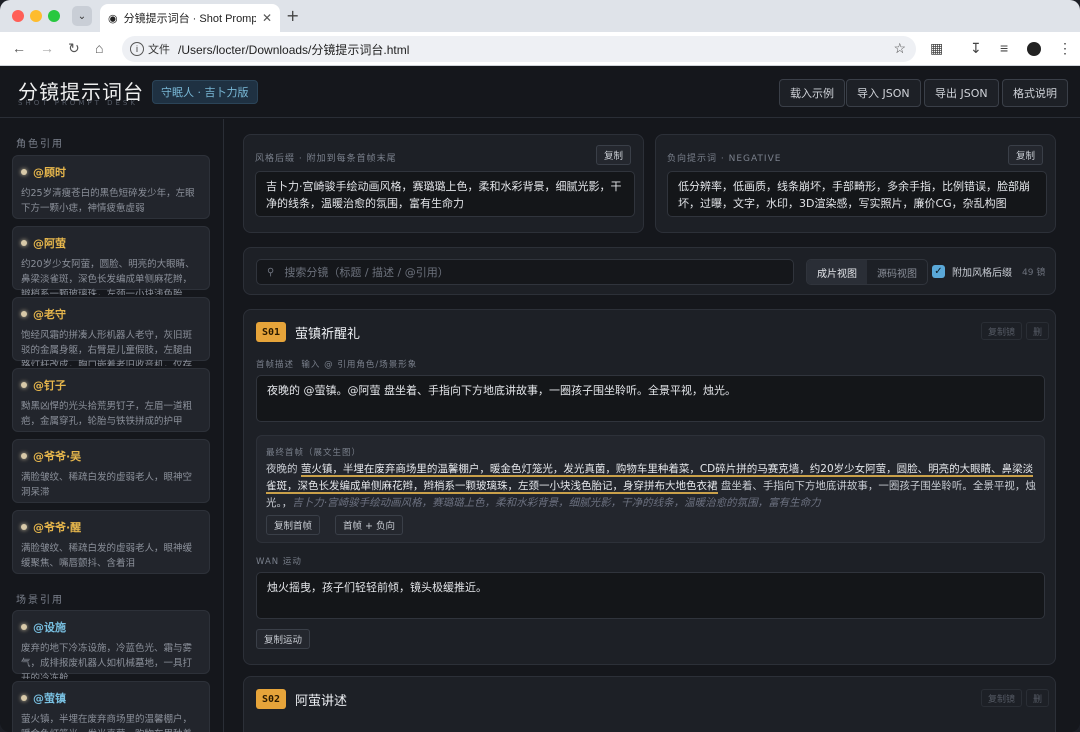  What do you see at coordinates (1034, 49) in the screenshot?
I see `profile-avatar` at bounding box center [1034, 49].